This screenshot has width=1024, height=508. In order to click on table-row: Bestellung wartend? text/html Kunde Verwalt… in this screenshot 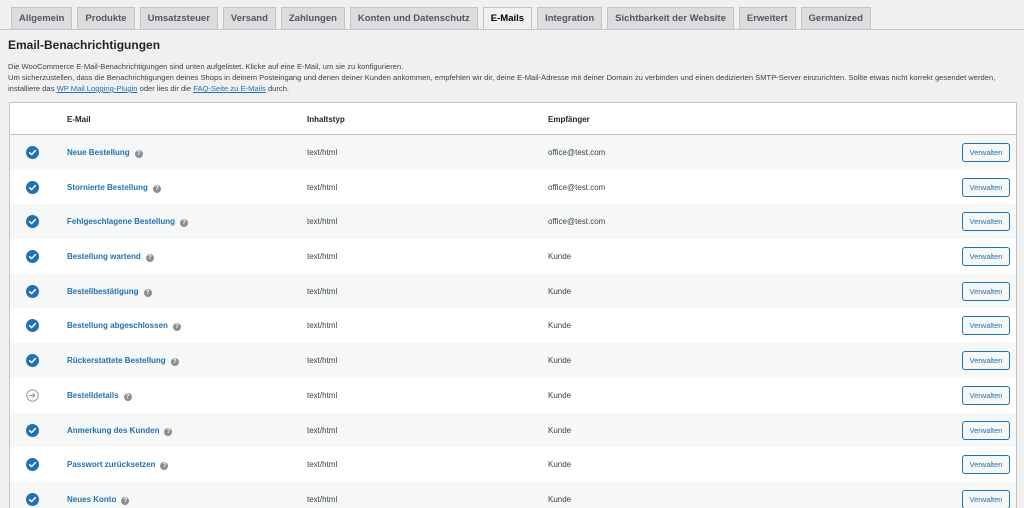, I will do `click(513, 256)`.